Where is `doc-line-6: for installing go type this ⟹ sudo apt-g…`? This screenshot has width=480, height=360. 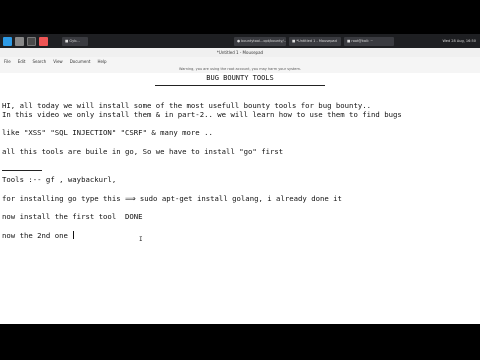 doc-line-6: for installing go type this ⟹ sudo apt-g… is located at coordinates (172, 198).